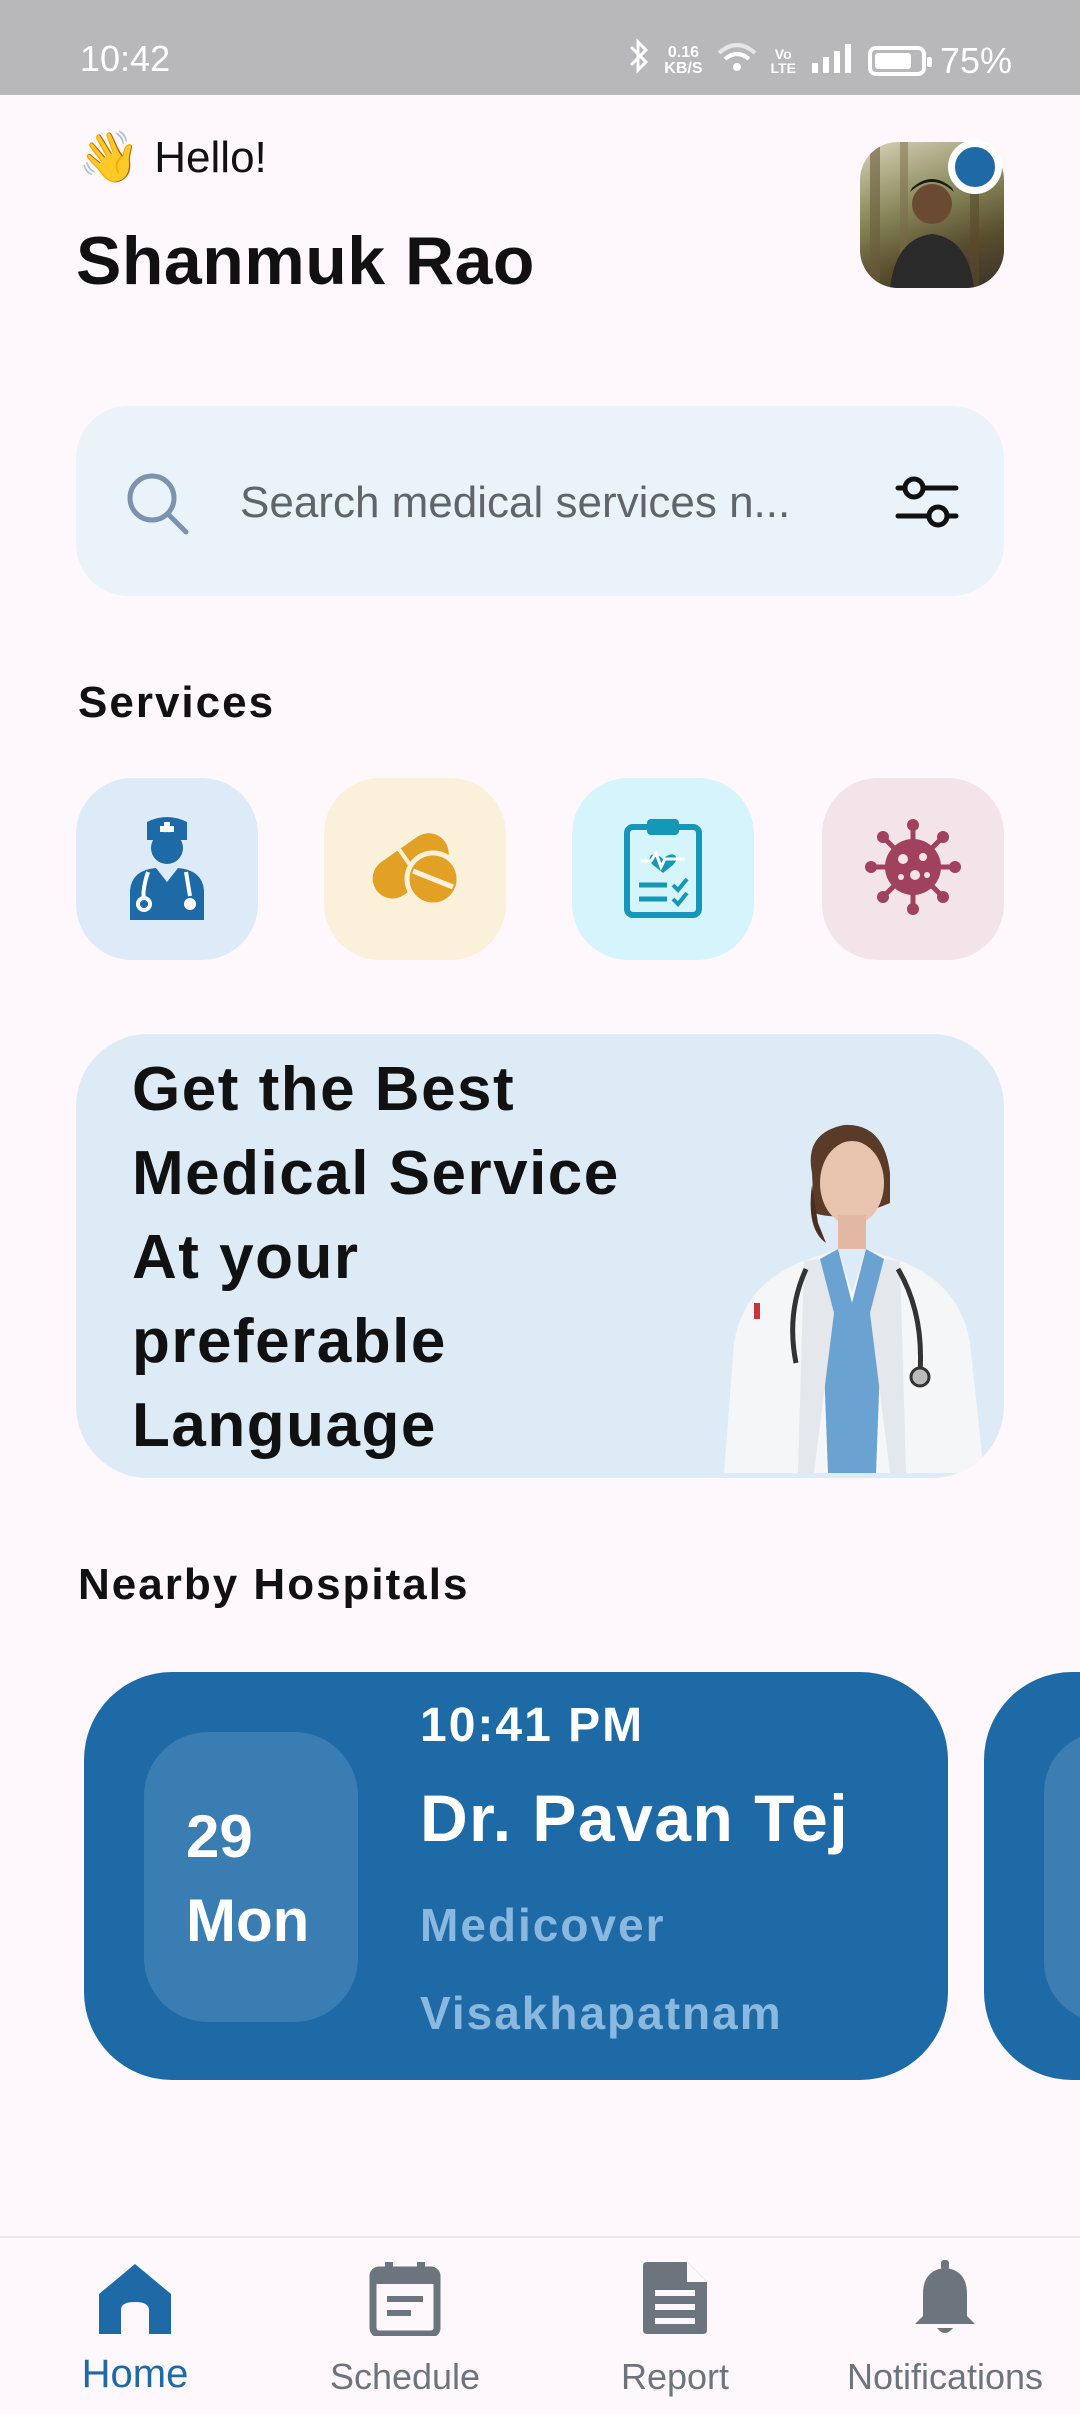  I want to click on date-box: 29 Mon, so click(251, 1877).